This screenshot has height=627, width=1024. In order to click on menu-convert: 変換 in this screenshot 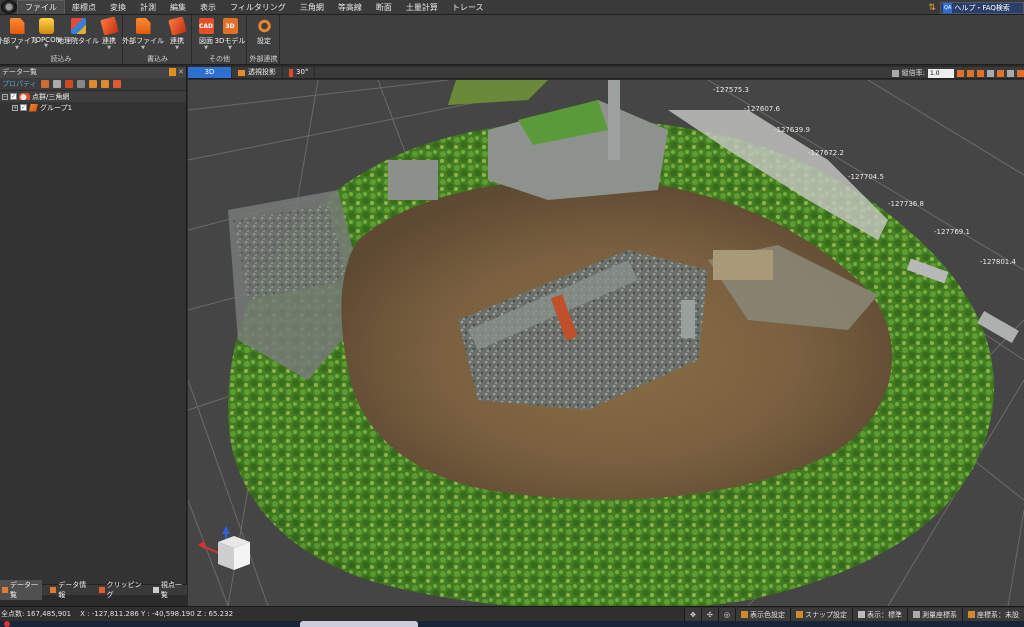, I will do `click(118, 7)`.